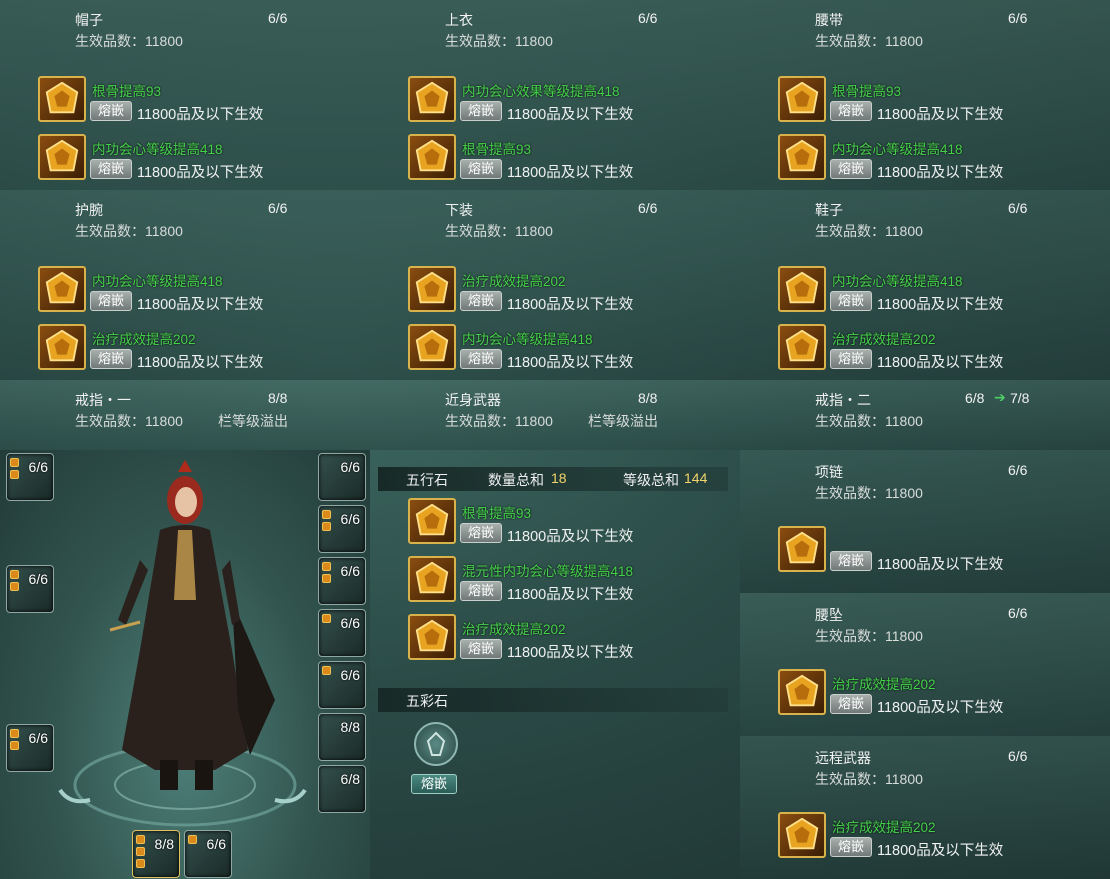 The height and width of the screenshot is (879, 1110). What do you see at coordinates (436, 744) in the screenshot?
I see `wucai-slot` at bounding box center [436, 744].